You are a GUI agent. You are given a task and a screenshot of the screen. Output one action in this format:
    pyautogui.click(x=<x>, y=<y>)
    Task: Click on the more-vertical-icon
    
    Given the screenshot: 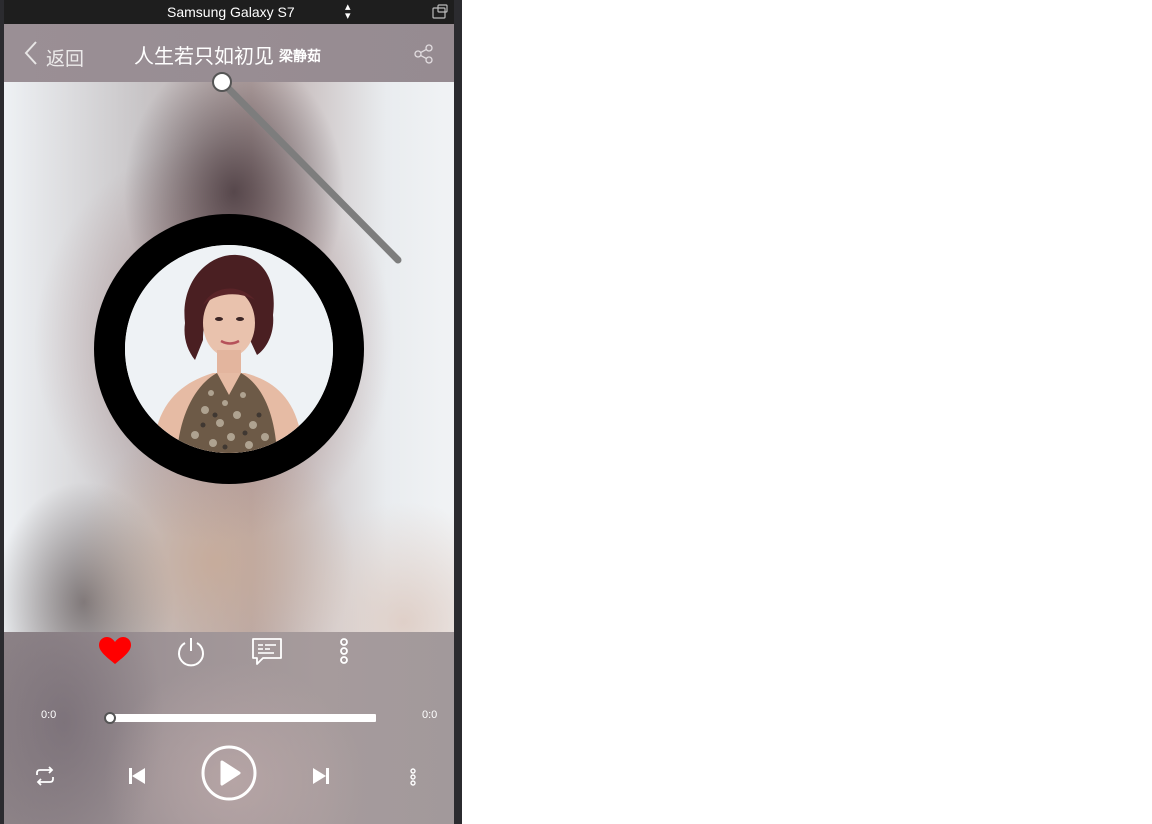 What is the action you would take?
    pyautogui.click(x=344, y=651)
    